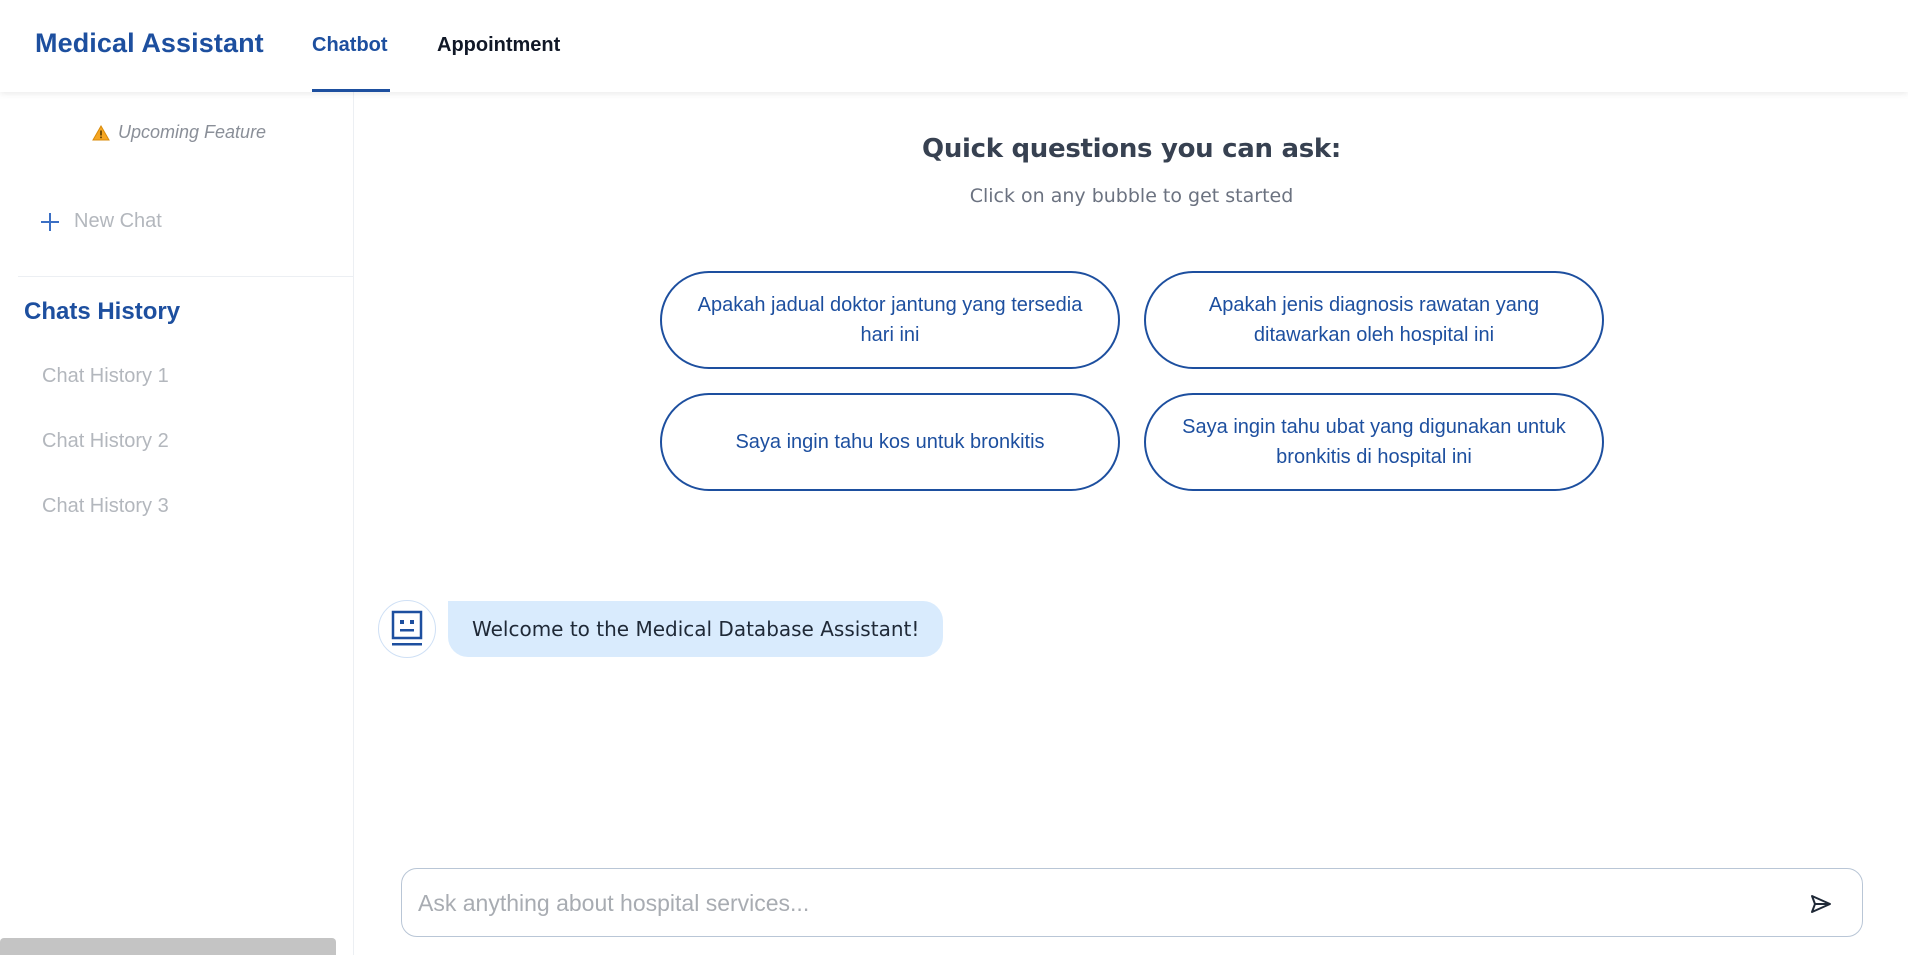 The image size is (1908, 955). Describe the element at coordinates (102, 311) in the screenshot. I see `chats-history-title: Chats History` at that location.